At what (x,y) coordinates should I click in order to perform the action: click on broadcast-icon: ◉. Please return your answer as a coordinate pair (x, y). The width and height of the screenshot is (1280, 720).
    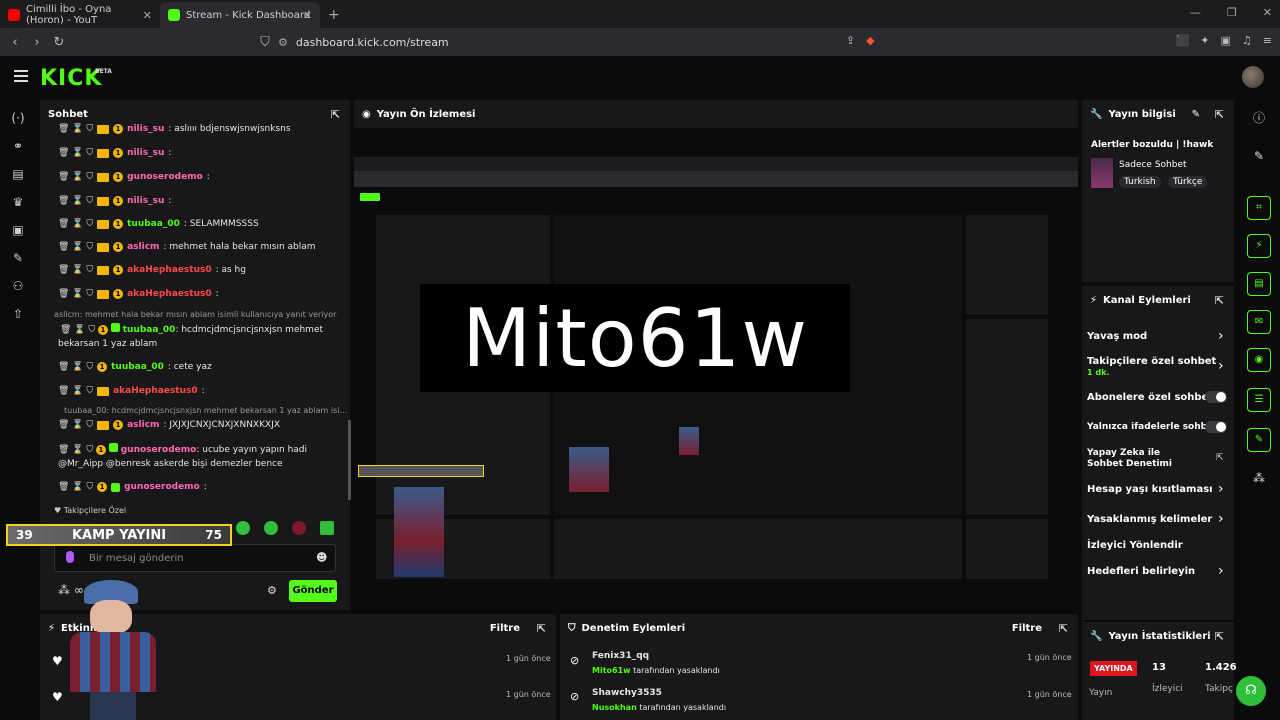
    Looking at the image, I should click on (1259, 360).